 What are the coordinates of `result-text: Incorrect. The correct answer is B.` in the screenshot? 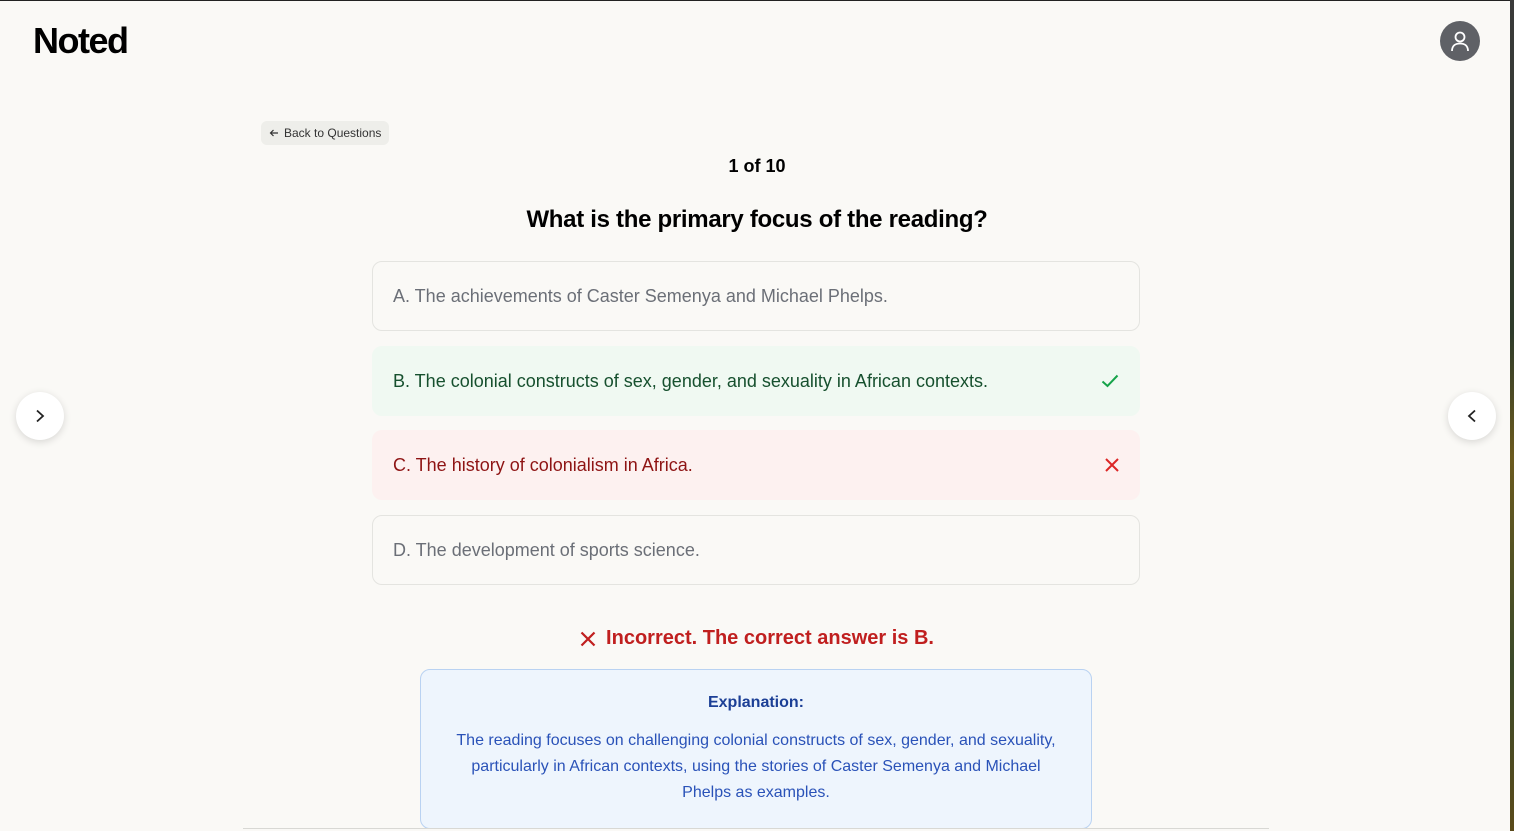 It's located at (770, 638).